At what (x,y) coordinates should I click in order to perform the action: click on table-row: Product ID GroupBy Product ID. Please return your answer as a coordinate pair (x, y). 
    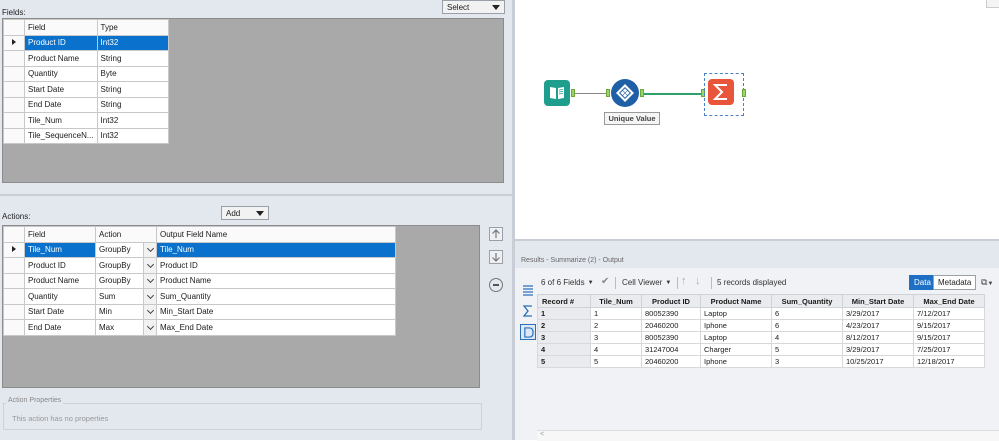
    Looking at the image, I should click on (199, 265).